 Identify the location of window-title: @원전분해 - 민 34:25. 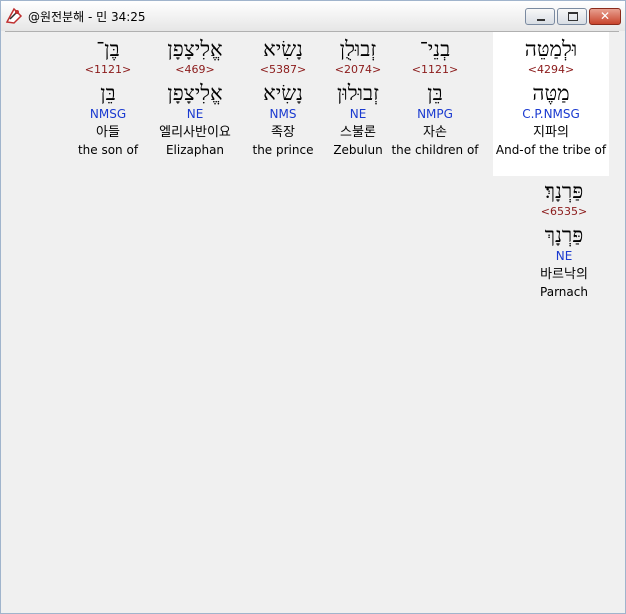
(87, 17).